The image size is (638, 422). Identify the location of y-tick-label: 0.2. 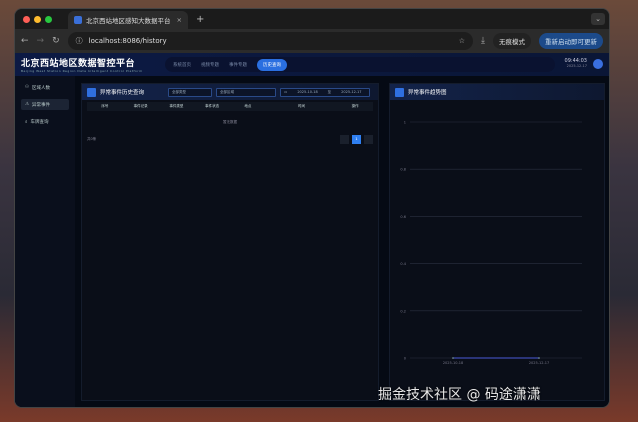
(403, 311).